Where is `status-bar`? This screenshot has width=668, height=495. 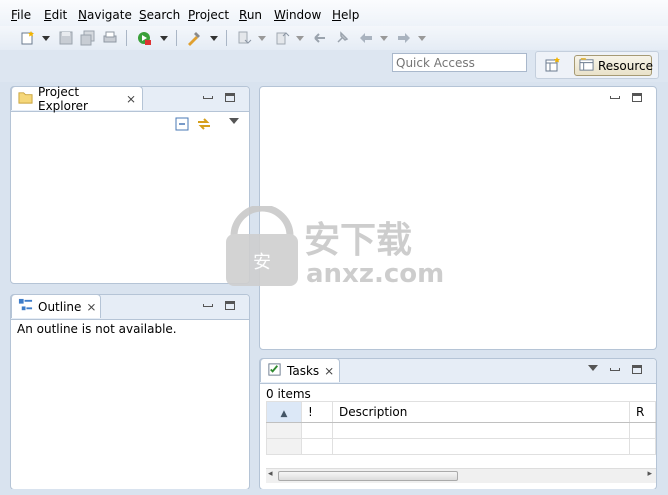 status-bar is located at coordinates (334, 492).